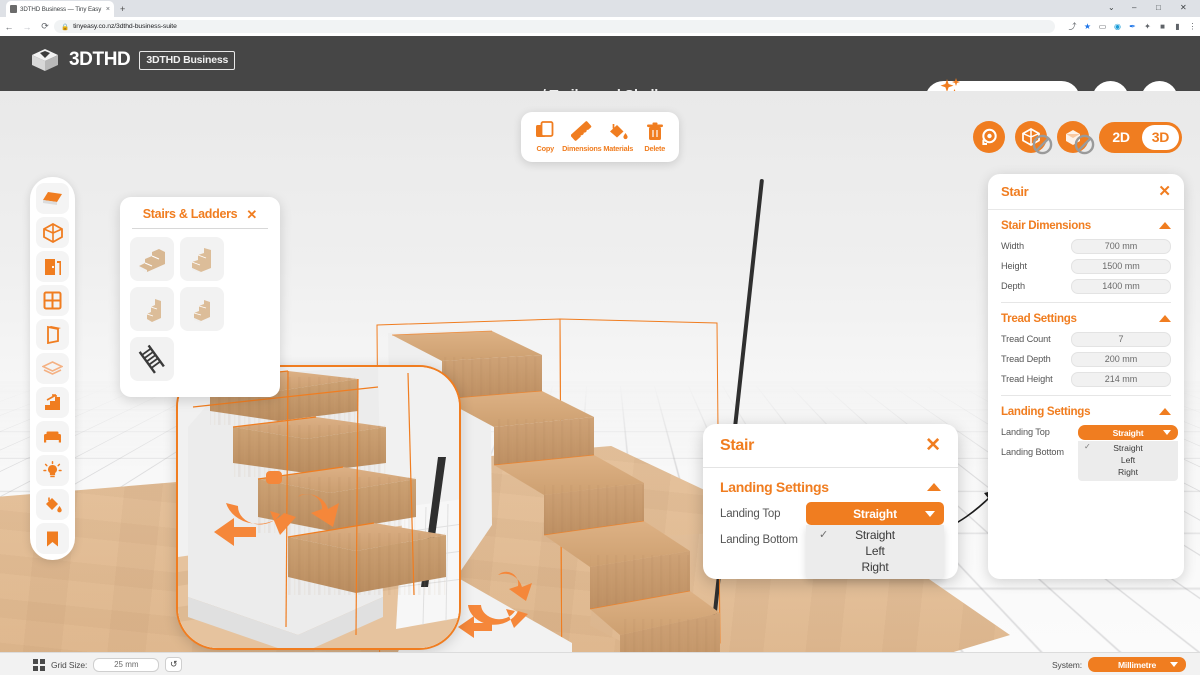  Describe the element at coordinates (1087, 26) in the screenshot. I see `bookmark-star-icon: ★` at that location.